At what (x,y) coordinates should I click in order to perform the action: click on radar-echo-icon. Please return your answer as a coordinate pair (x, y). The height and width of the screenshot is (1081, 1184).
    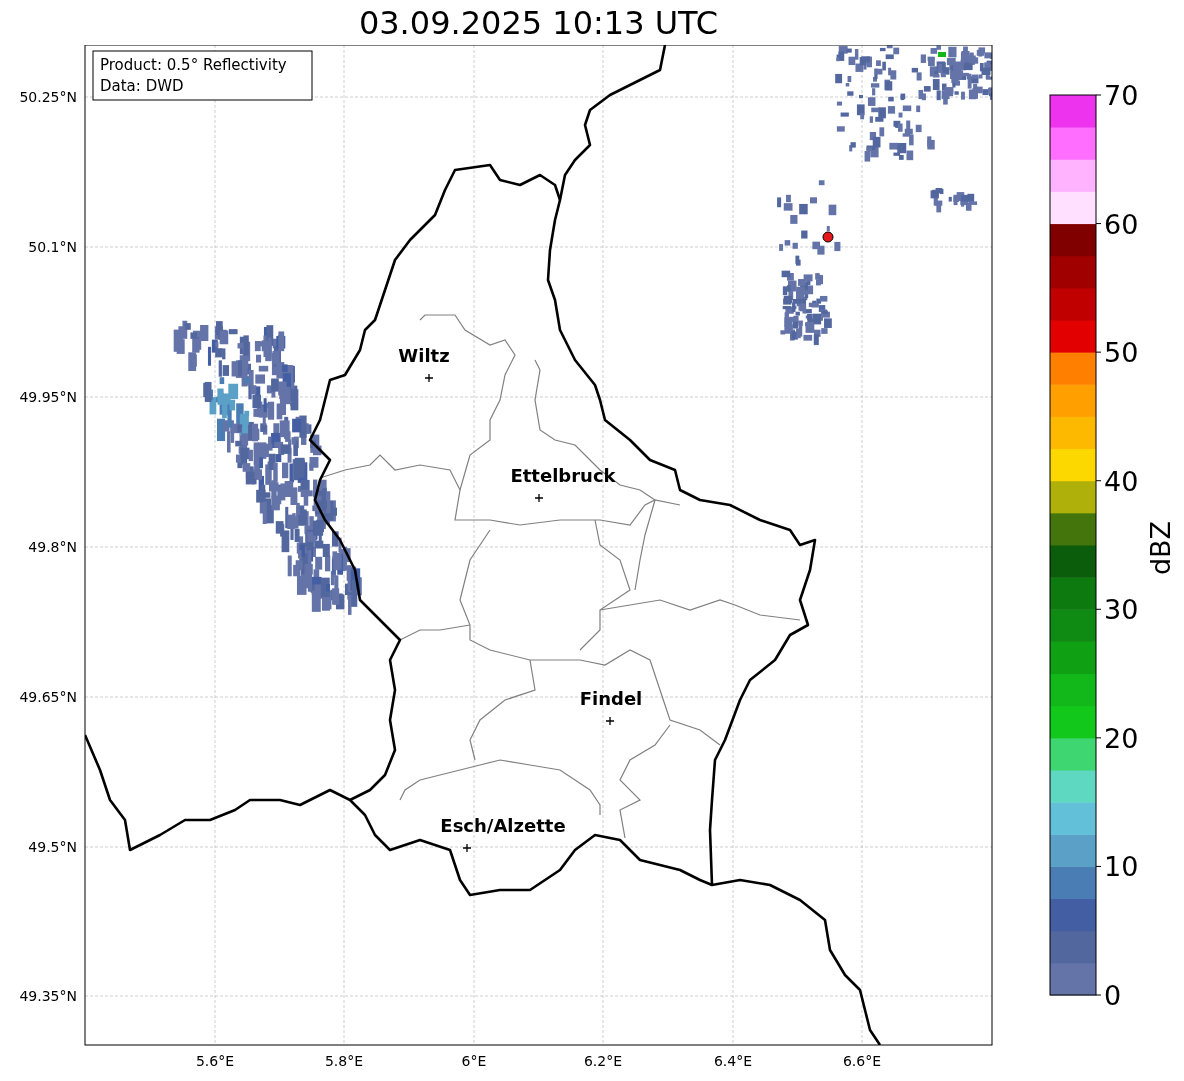
    Looking at the image, I should click on (942, 54).